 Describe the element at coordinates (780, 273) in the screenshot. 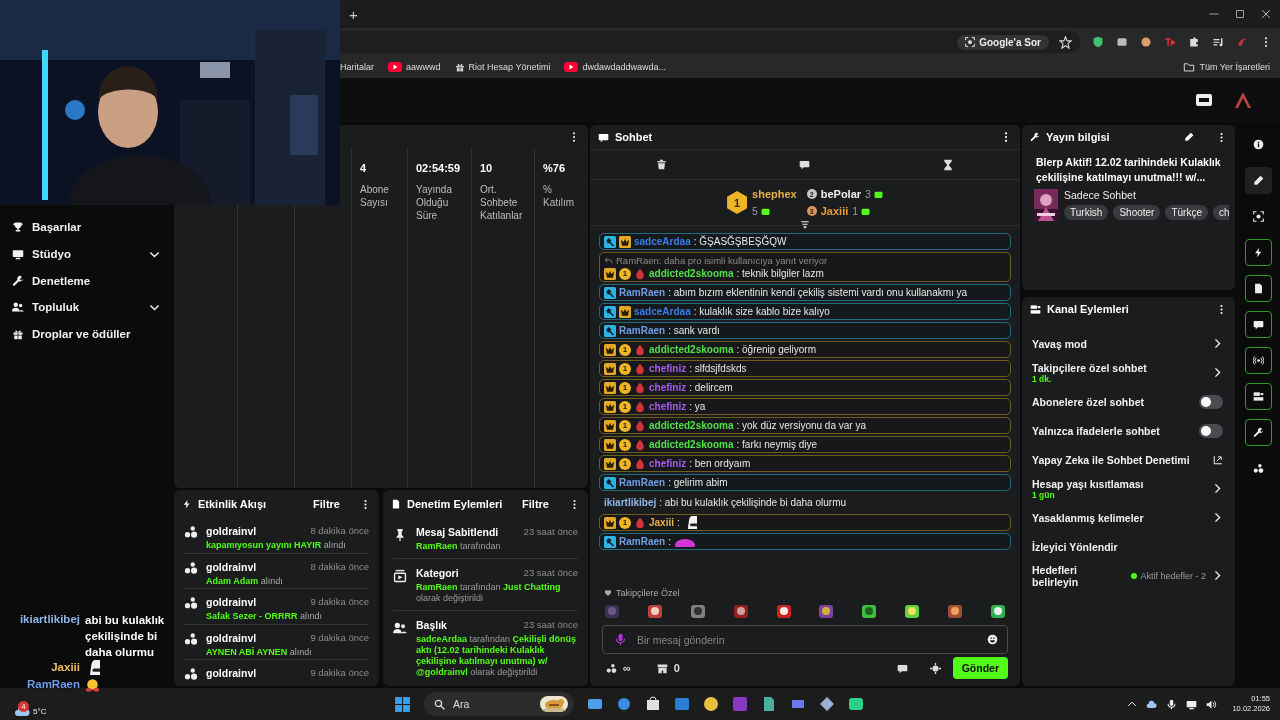

I see `message-text: : teknik bilgiler lazm` at that location.